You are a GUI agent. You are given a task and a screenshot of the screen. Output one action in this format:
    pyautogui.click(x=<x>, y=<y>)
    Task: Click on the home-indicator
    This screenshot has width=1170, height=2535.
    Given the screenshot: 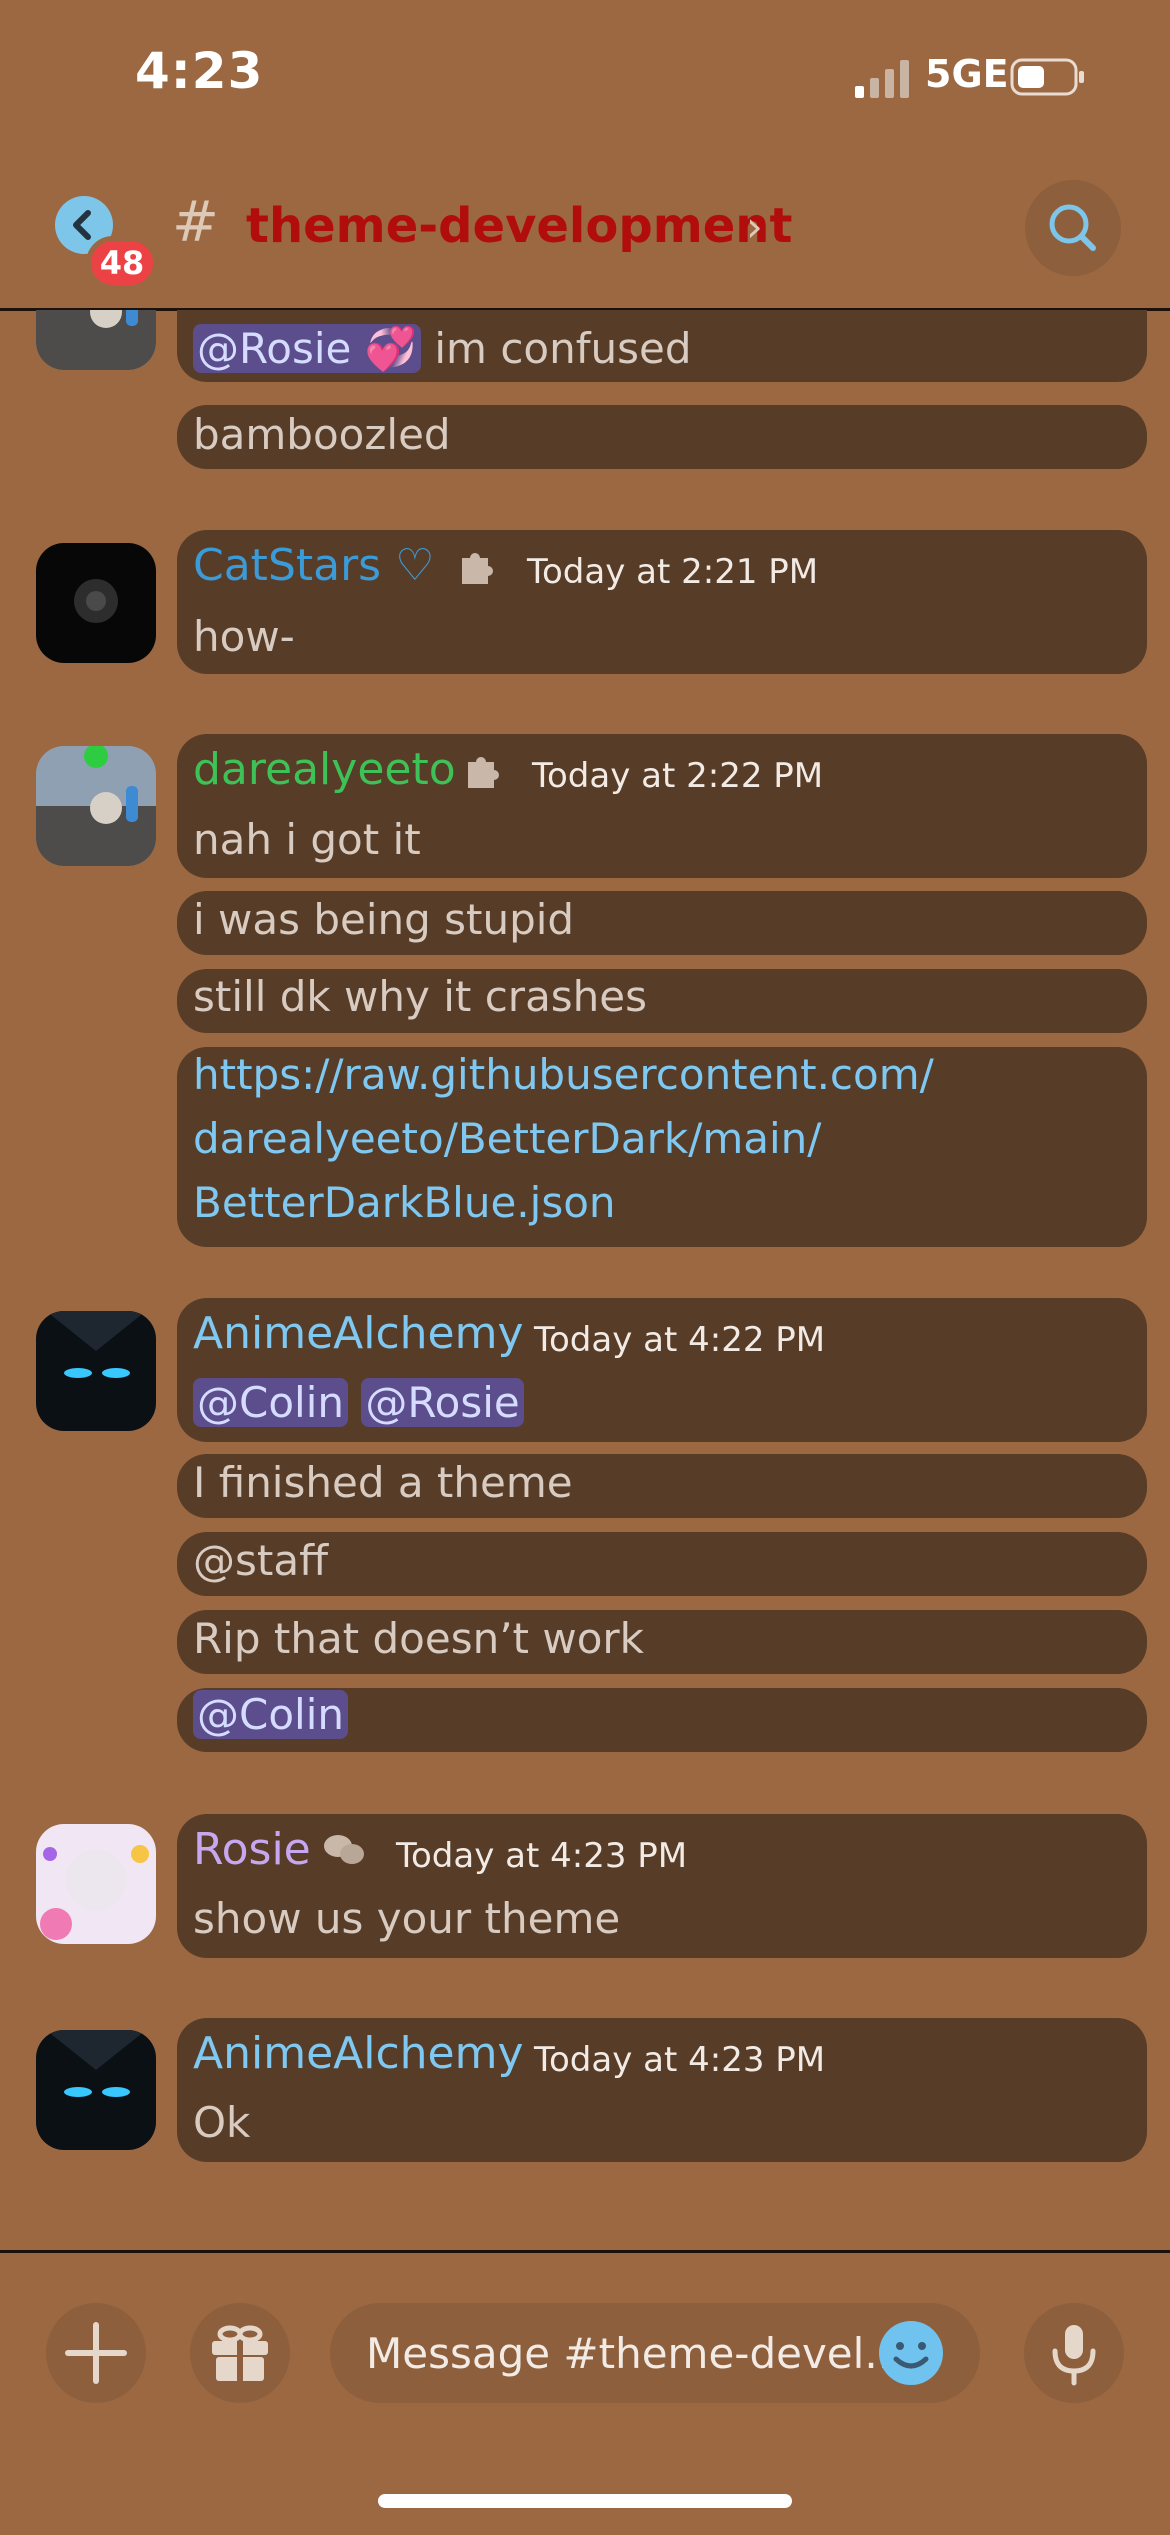 What is the action you would take?
    pyautogui.click(x=585, y=2501)
    